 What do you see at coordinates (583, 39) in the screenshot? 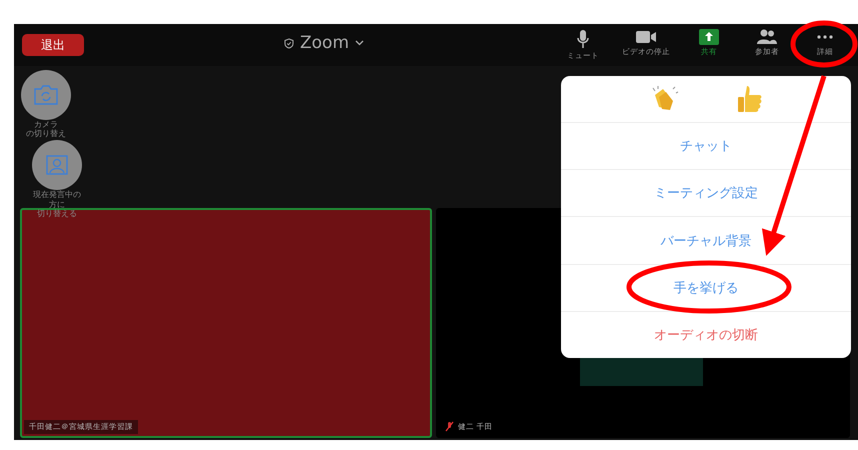
I see `microphone-icon` at bounding box center [583, 39].